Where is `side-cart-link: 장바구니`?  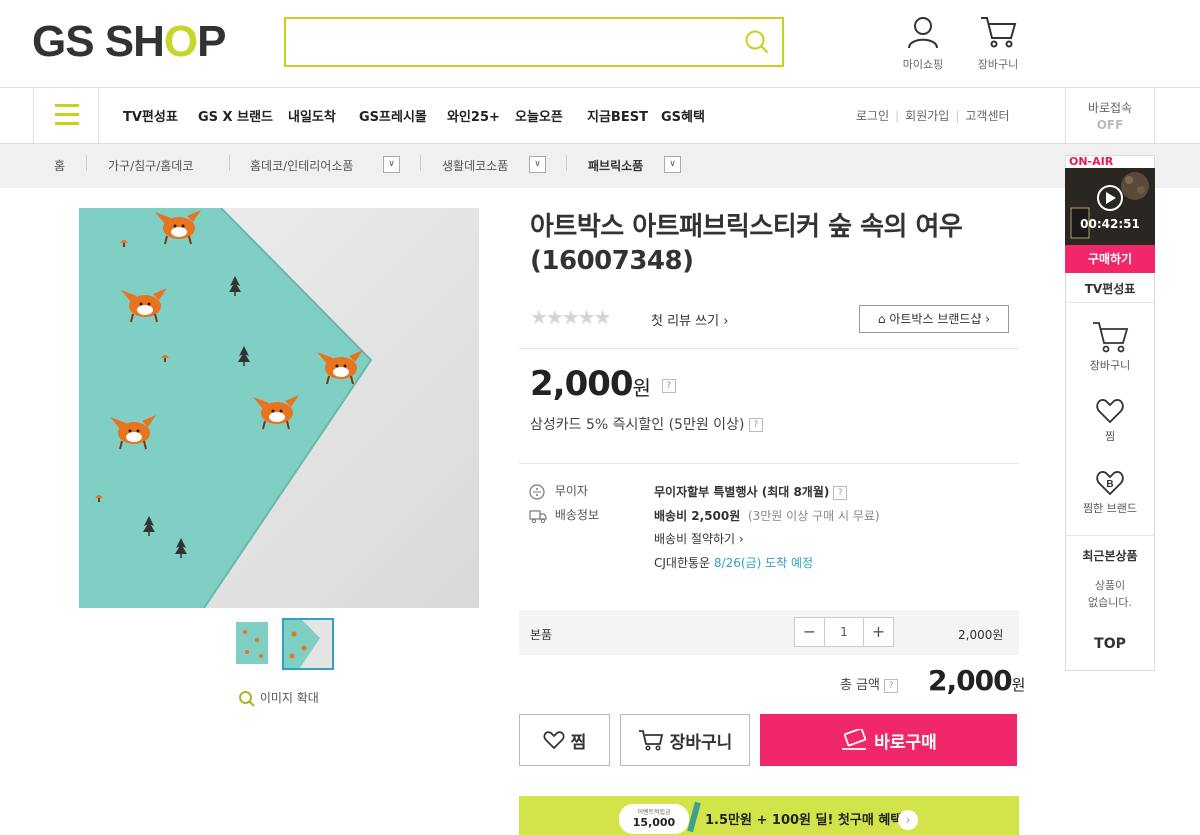 side-cart-link: 장바구니 is located at coordinates (1110, 346).